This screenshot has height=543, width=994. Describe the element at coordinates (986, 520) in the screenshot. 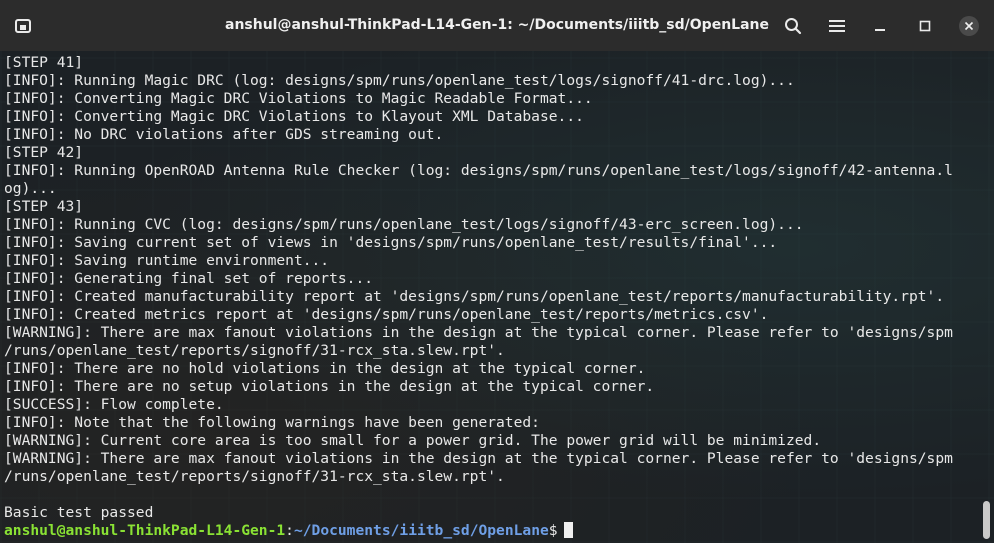

I see `scrollbar-thumb` at that location.